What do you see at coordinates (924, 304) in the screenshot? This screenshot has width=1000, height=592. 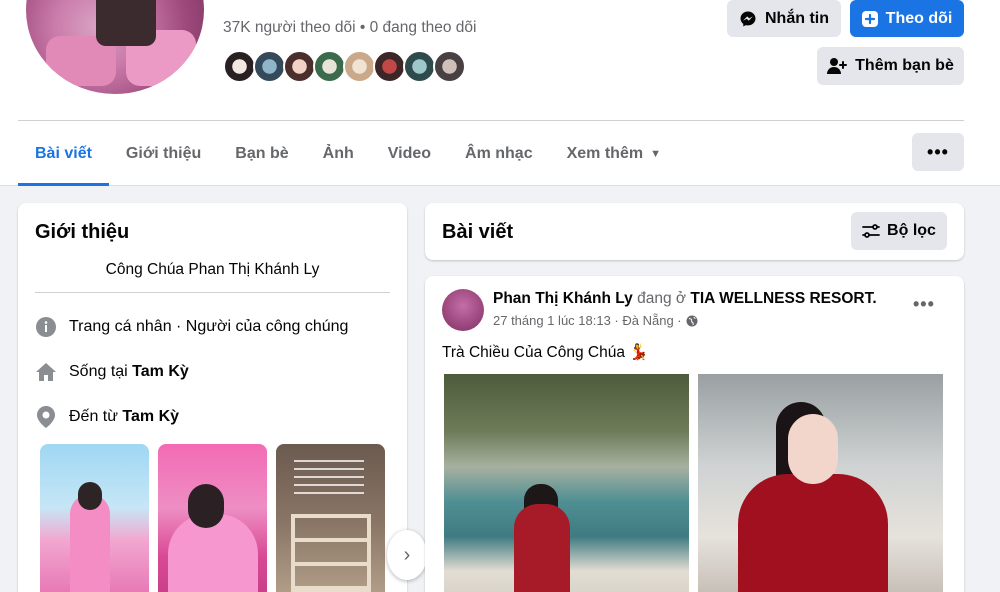 I see `post-options-button: •••` at bounding box center [924, 304].